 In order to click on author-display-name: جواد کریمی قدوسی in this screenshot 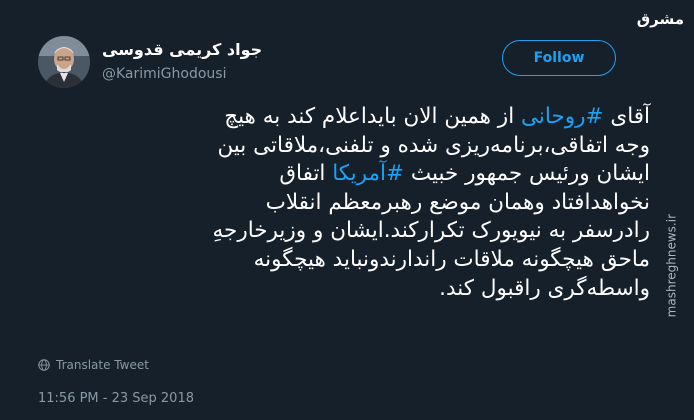, I will do `click(182, 49)`.